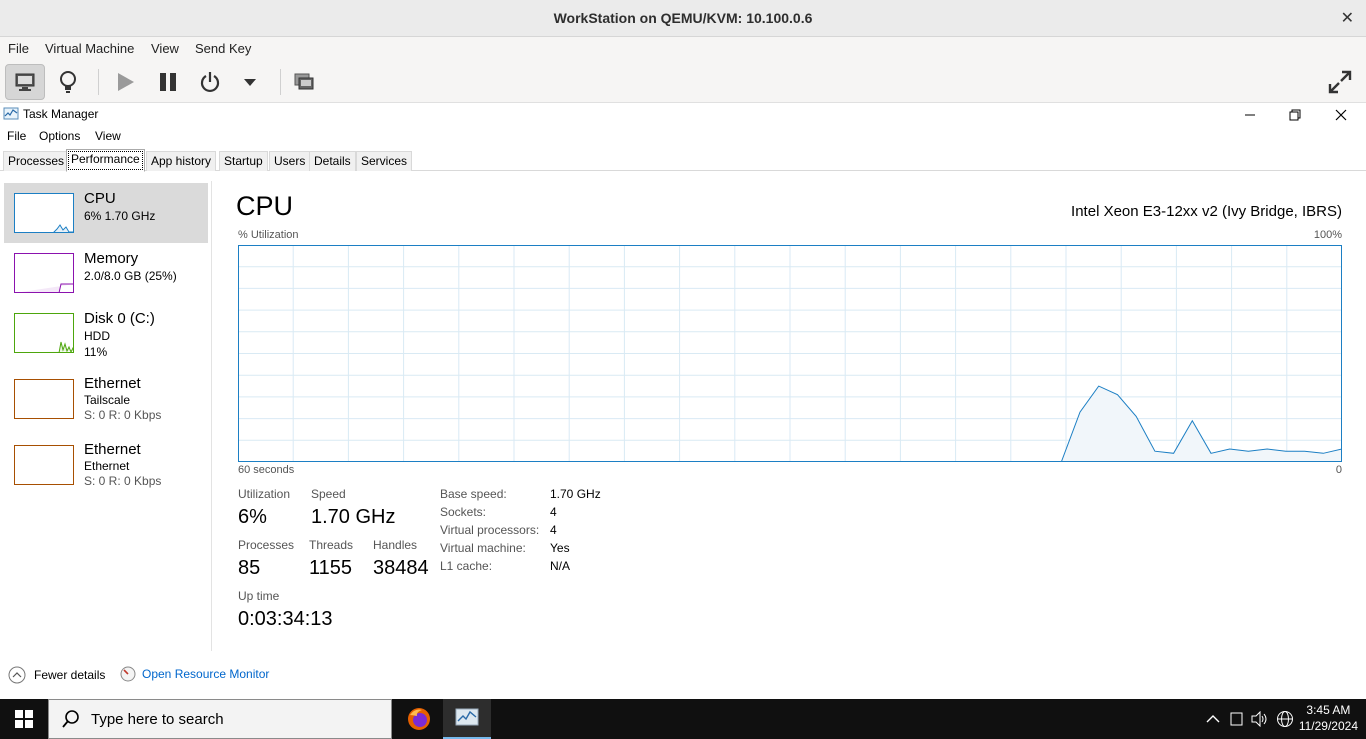  Describe the element at coordinates (331, 568) in the screenshot. I see `threads-value: 1155` at that location.